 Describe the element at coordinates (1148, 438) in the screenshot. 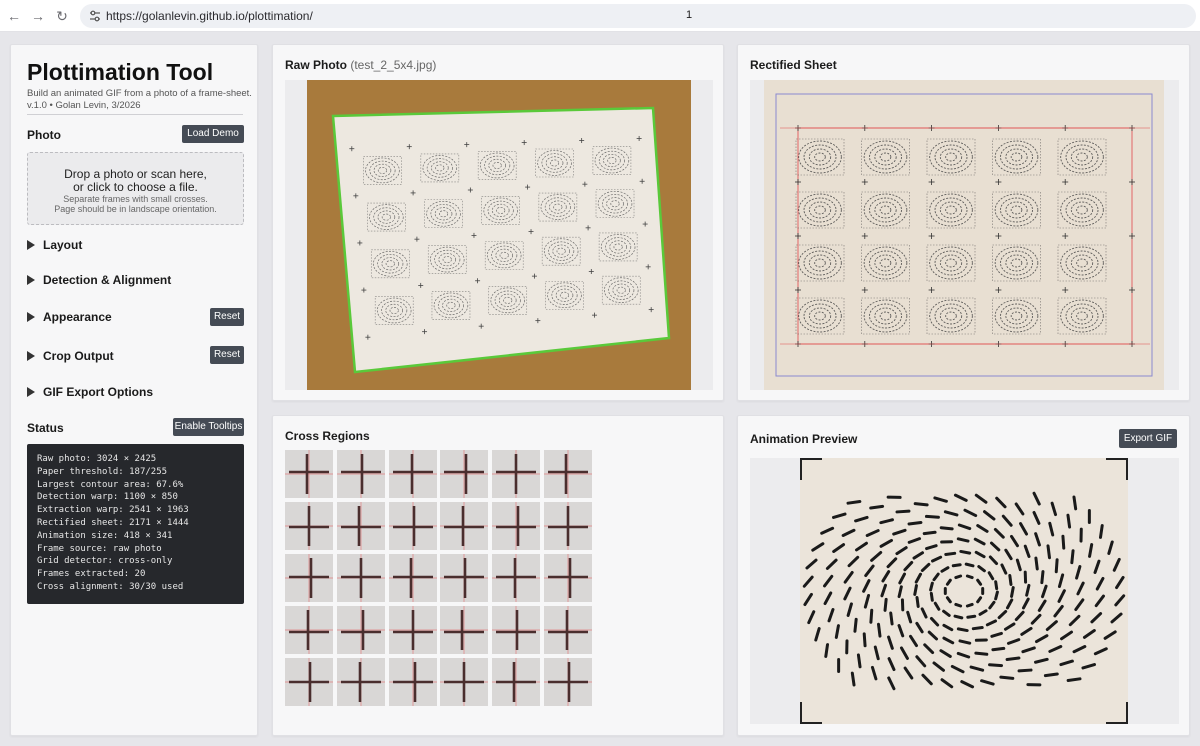

I see `export-gif-button: Export GIF` at that location.